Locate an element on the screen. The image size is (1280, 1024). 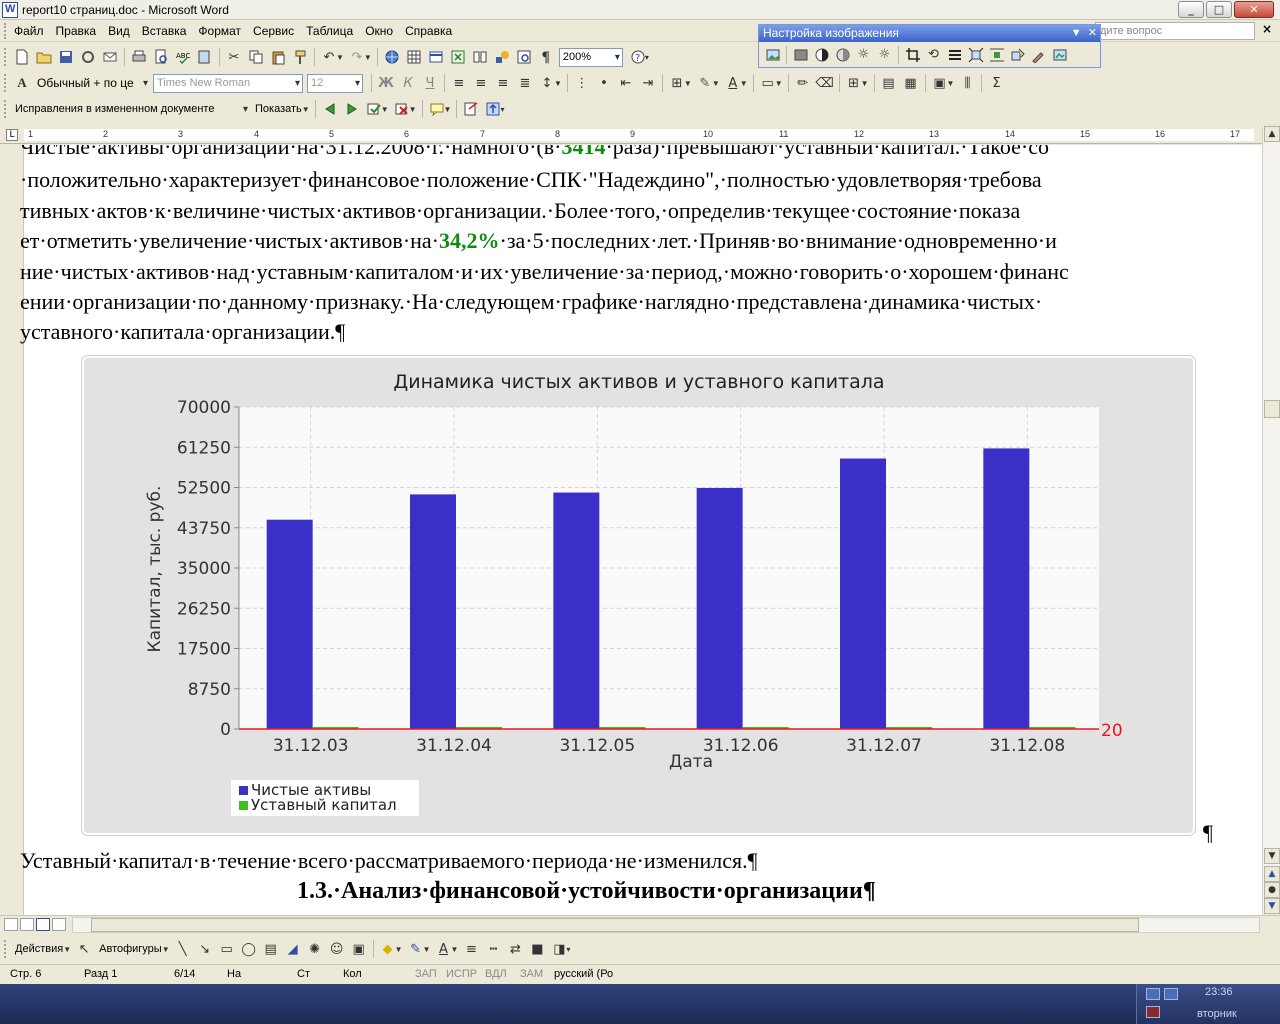
justify-icon: ≣ is located at coordinates (525, 83).